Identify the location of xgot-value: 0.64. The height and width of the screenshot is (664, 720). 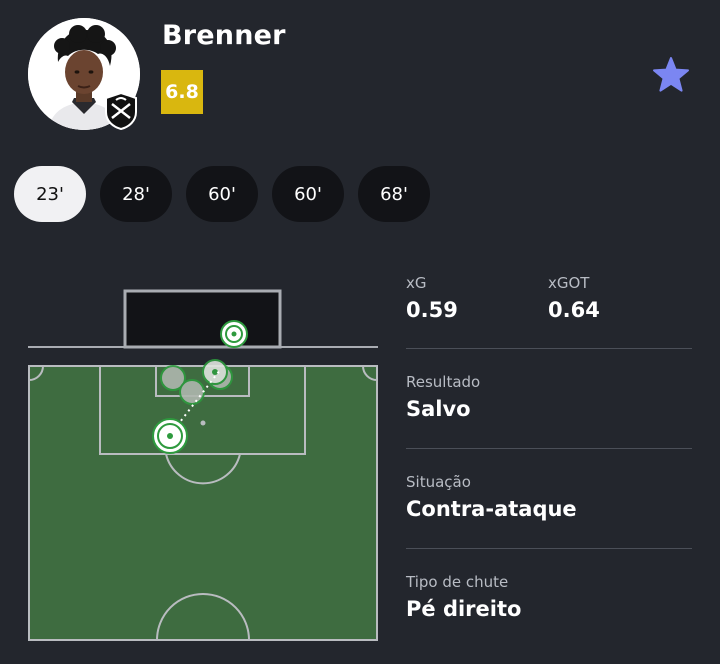
(574, 310).